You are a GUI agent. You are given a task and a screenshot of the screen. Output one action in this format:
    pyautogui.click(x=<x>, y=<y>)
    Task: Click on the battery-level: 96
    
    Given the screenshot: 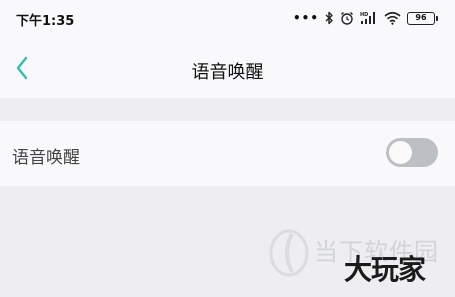 What is the action you would take?
    pyautogui.click(x=421, y=17)
    